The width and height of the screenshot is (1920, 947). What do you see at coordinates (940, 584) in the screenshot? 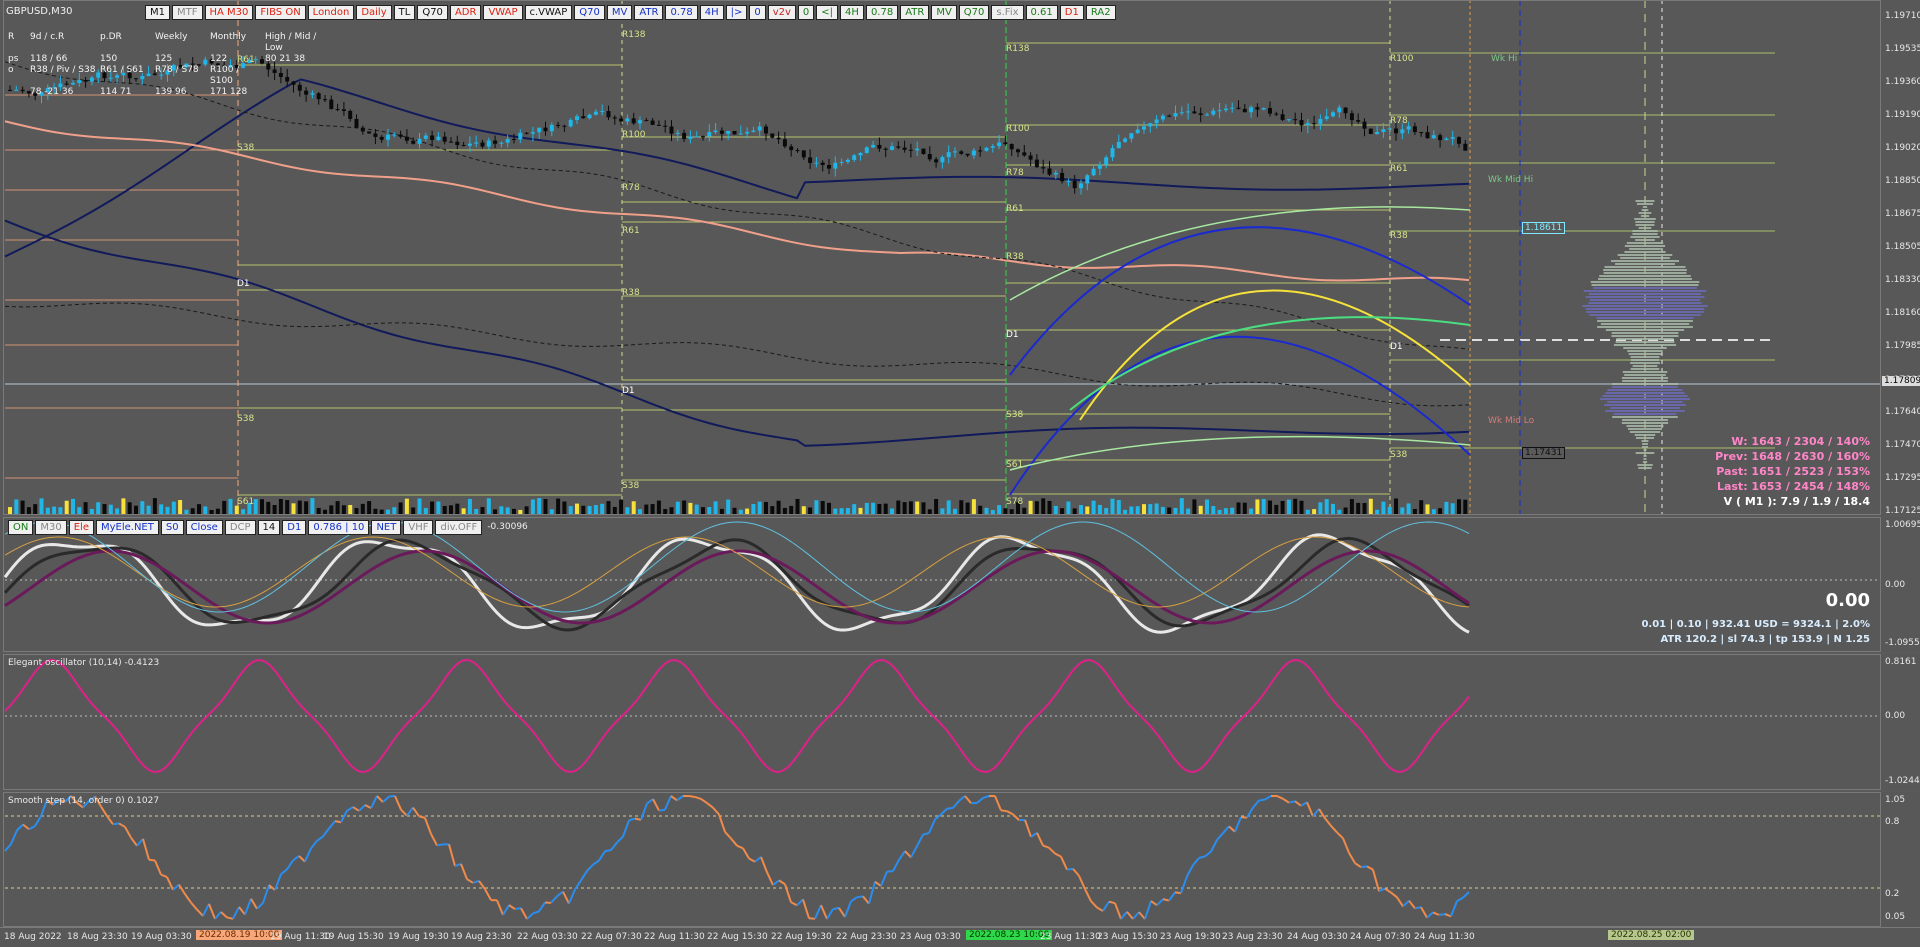
I see `oscillator-1-canvas` at bounding box center [940, 584].